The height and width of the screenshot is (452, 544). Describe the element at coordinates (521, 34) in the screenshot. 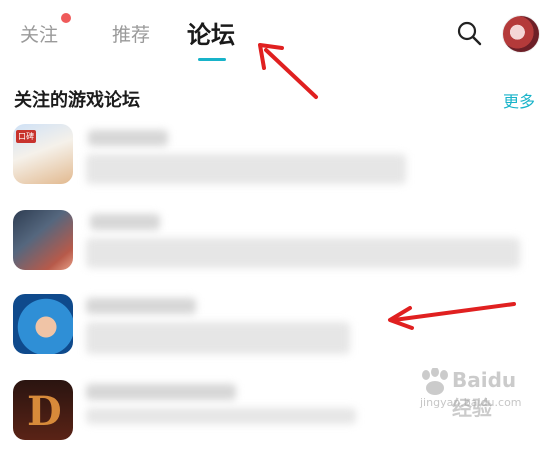

I see `user-avatar` at that location.